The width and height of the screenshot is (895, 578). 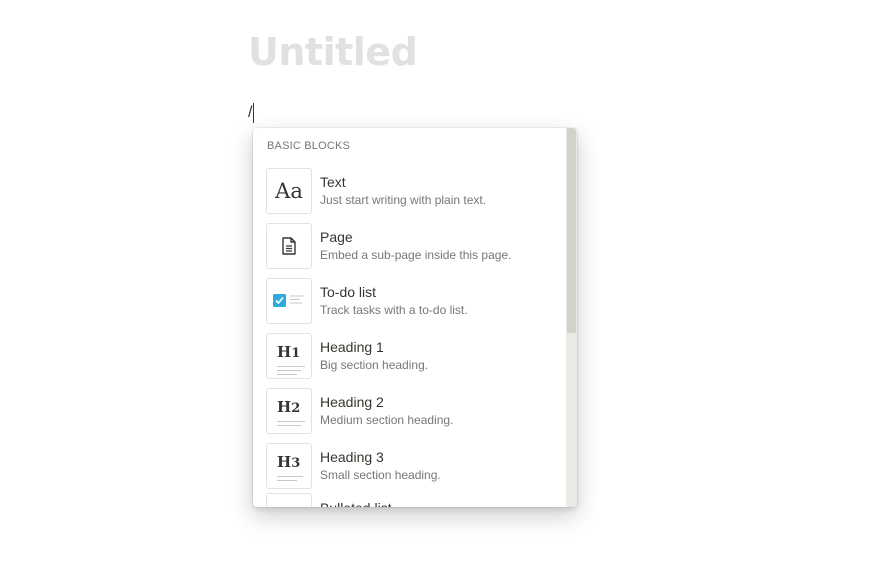 What do you see at coordinates (333, 181) in the screenshot?
I see `block-option-title: Text` at bounding box center [333, 181].